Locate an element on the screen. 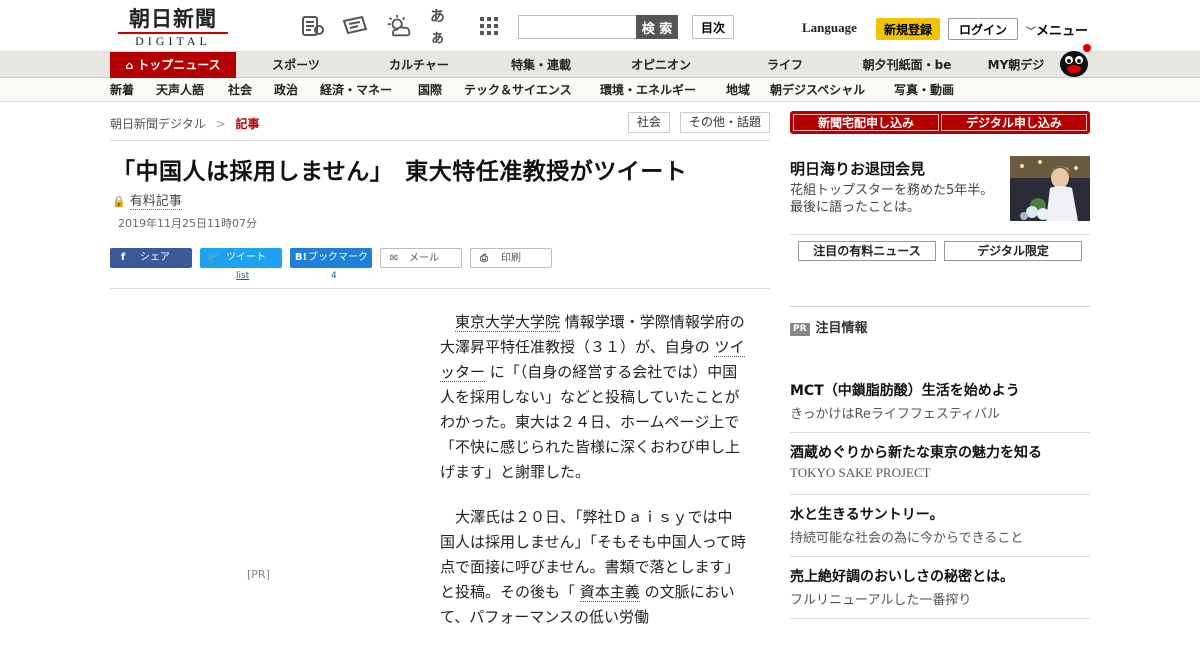 The width and height of the screenshot is (1200, 650). chevron-down-icon: ﹀ is located at coordinates (1031, 32).